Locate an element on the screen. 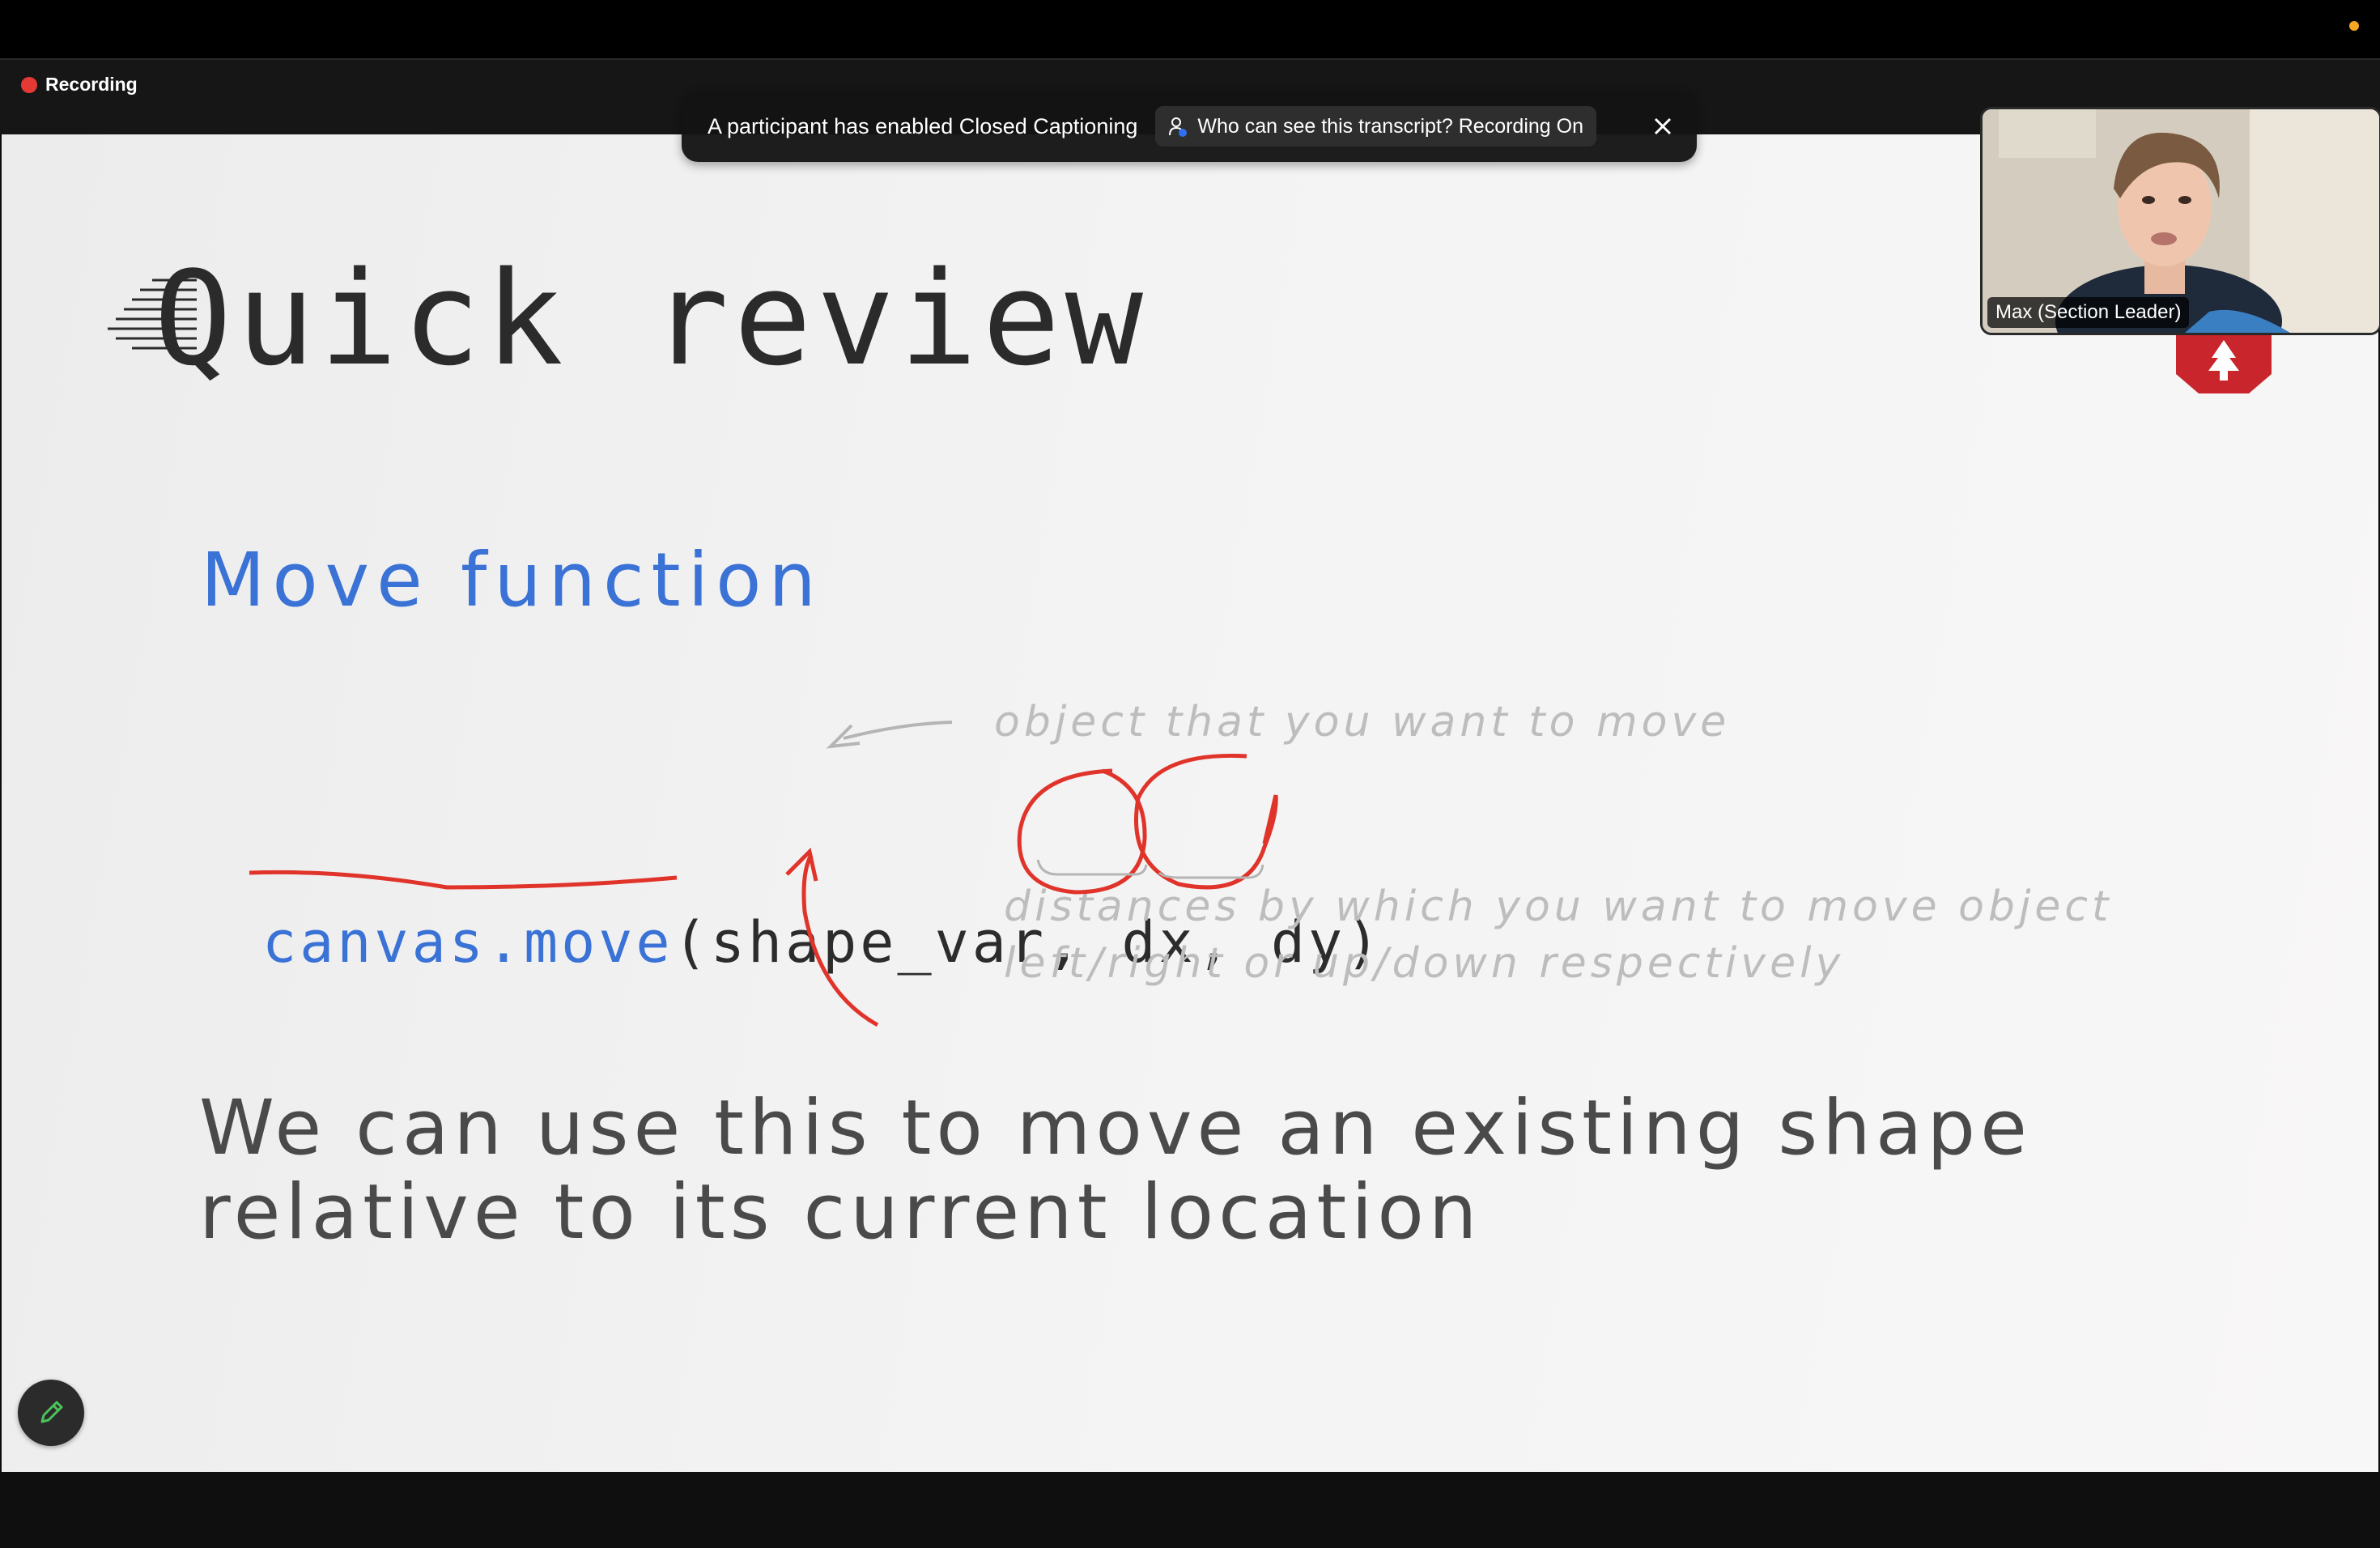  participant-name-label: Max (Section Leader) is located at coordinates (2088, 312).